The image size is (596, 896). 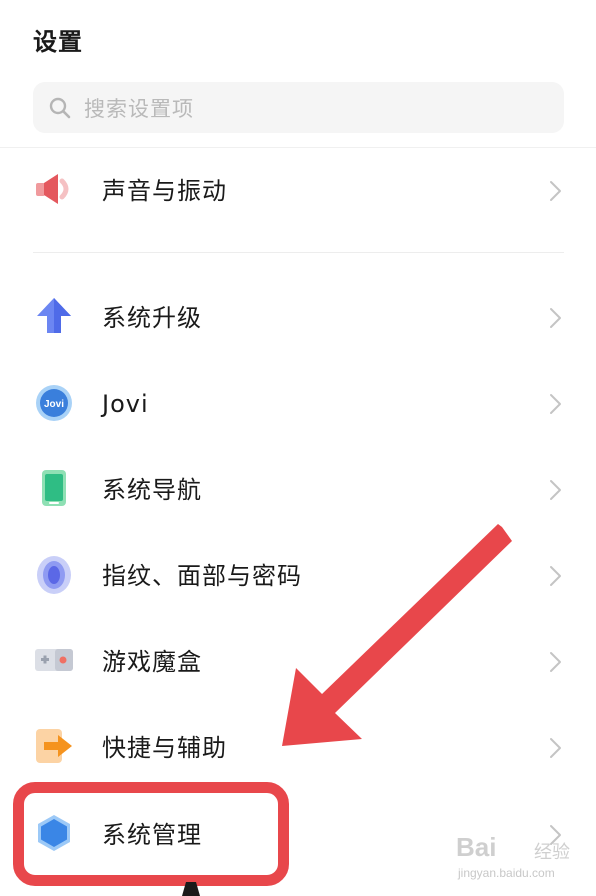 What do you see at coordinates (521, 860) in the screenshot?
I see `watermark: Bai 经验 jingyan.baidu.com` at bounding box center [521, 860].